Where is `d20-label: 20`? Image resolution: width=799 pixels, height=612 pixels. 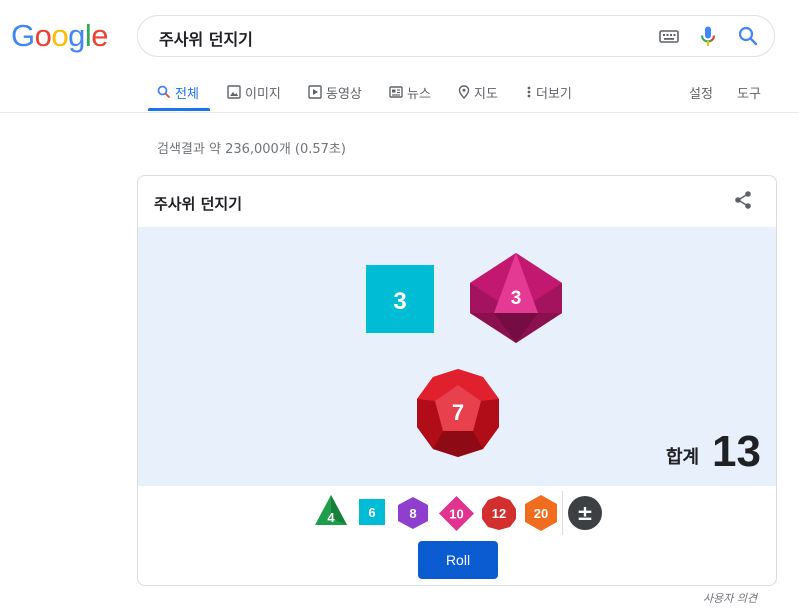 d20-label: 20 is located at coordinates (541, 513).